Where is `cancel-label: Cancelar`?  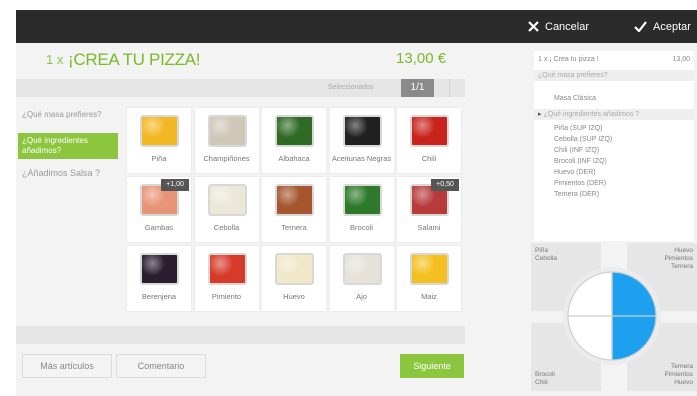
cancel-label: Cancelar is located at coordinates (567, 26).